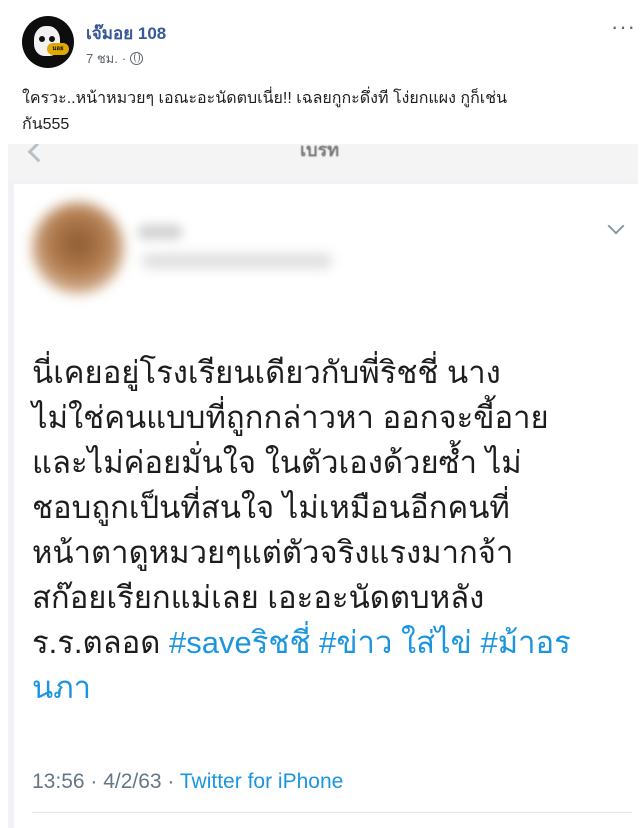 The width and height of the screenshot is (640, 828). I want to click on post-meta: 7 ชม. ·, so click(115, 58).